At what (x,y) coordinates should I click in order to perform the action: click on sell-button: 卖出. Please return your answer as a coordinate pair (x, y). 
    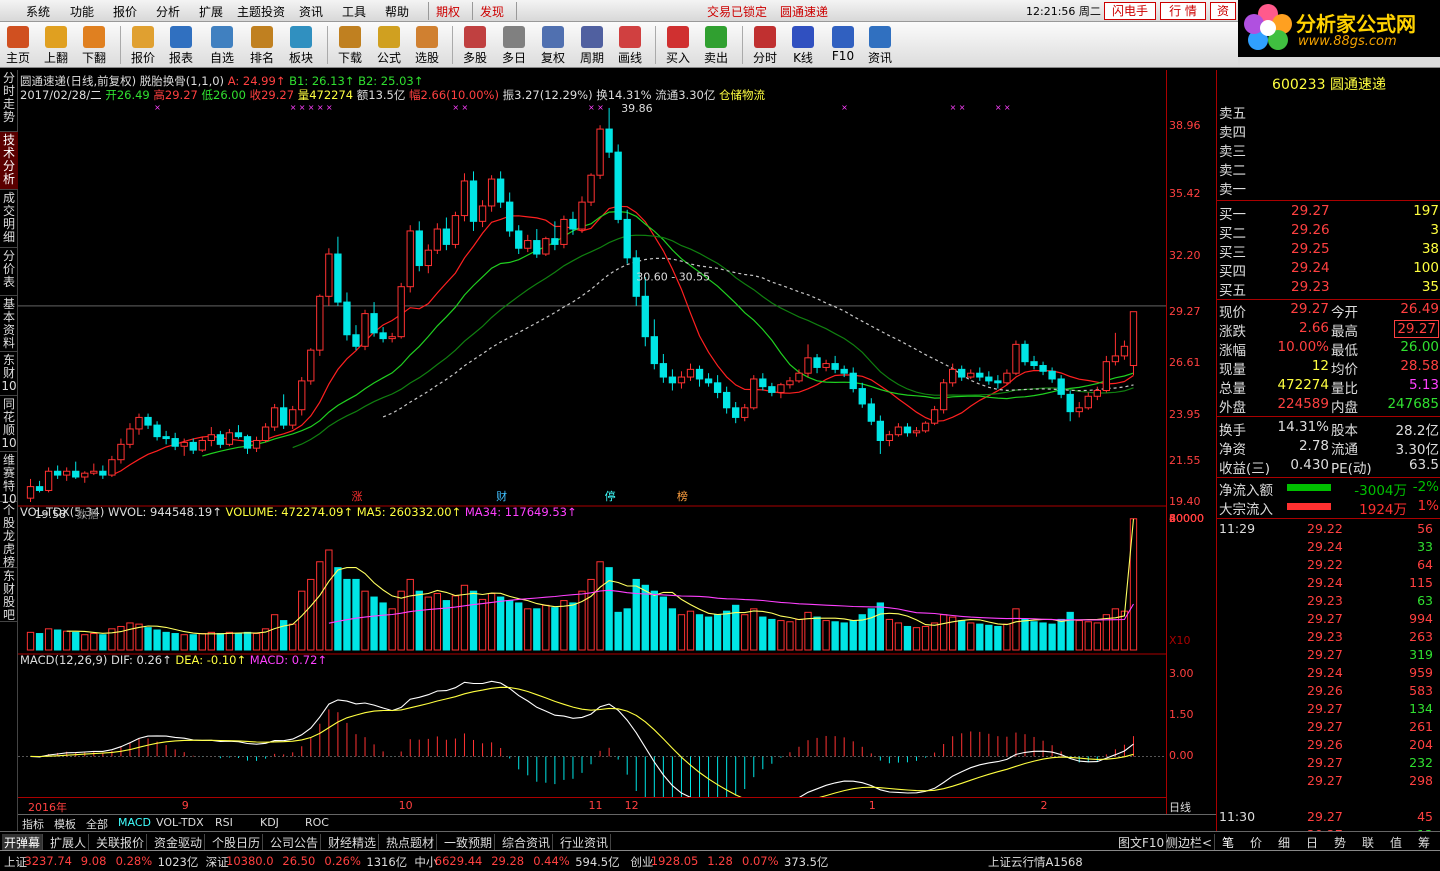
    Looking at the image, I should click on (716, 45).